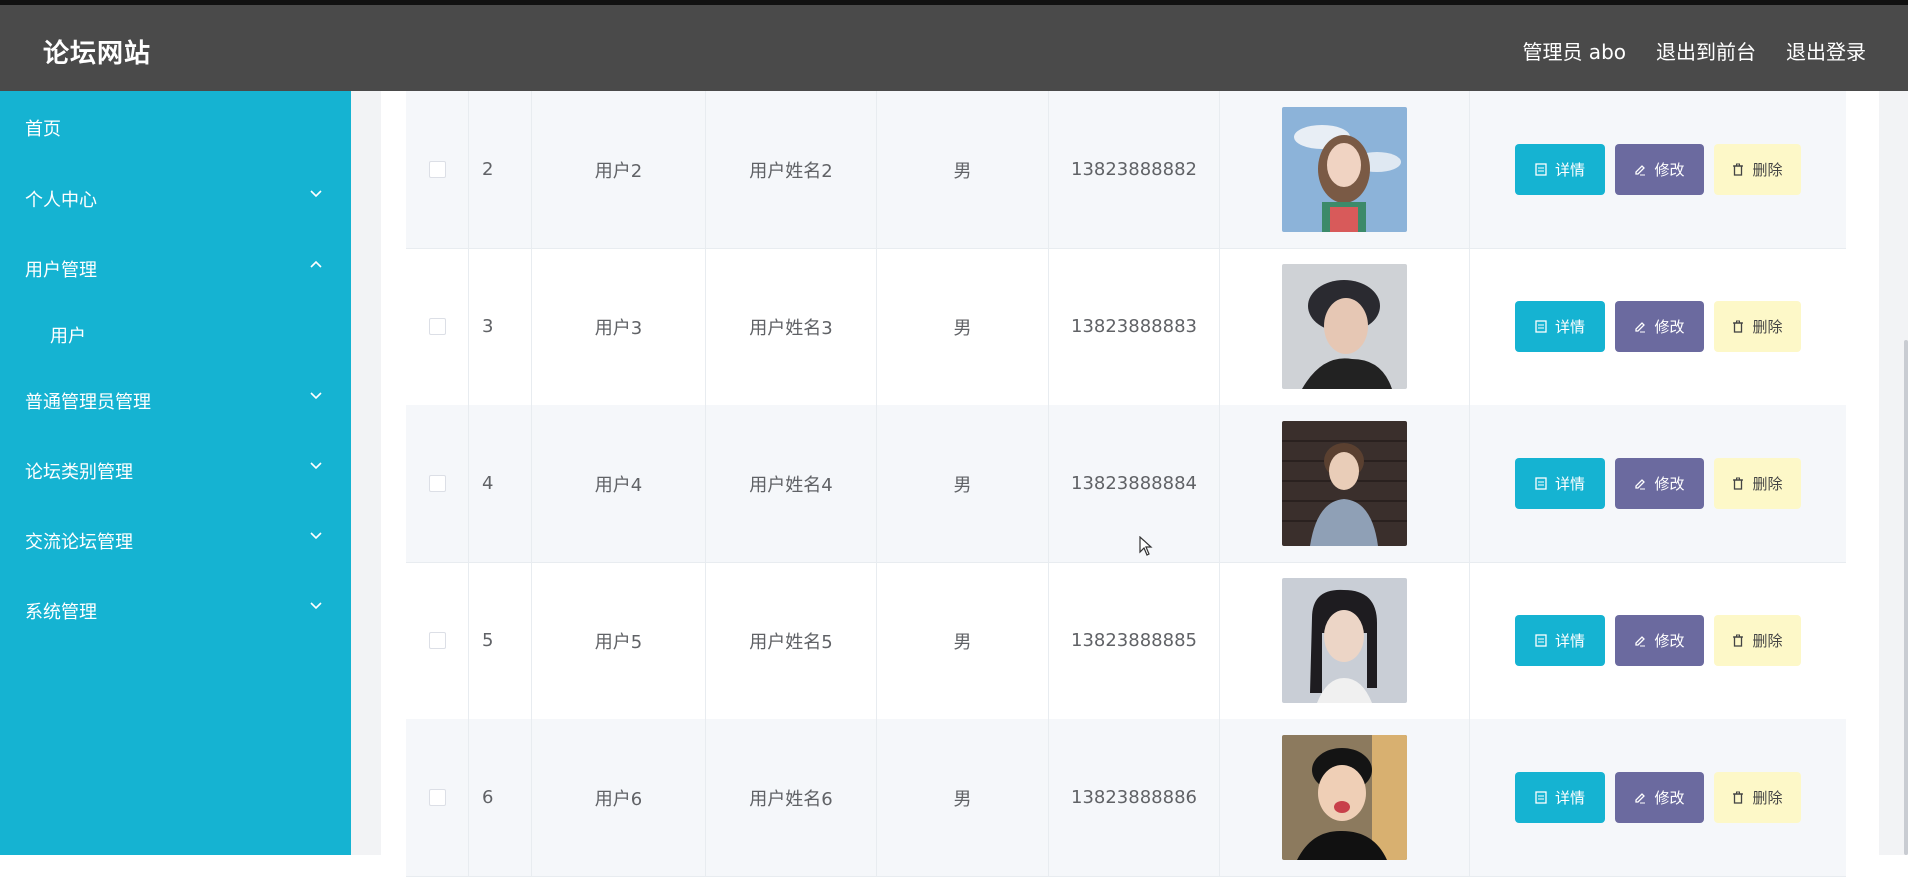 This screenshot has height=877, width=1908. I want to click on user-name: 用户姓名6, so click(791, 797).